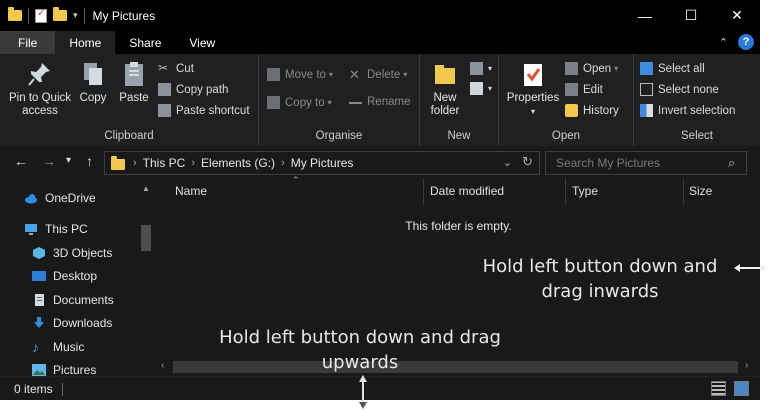  I want to click on paste-shortcut-button: Paste shortcut, so click(204, 110).